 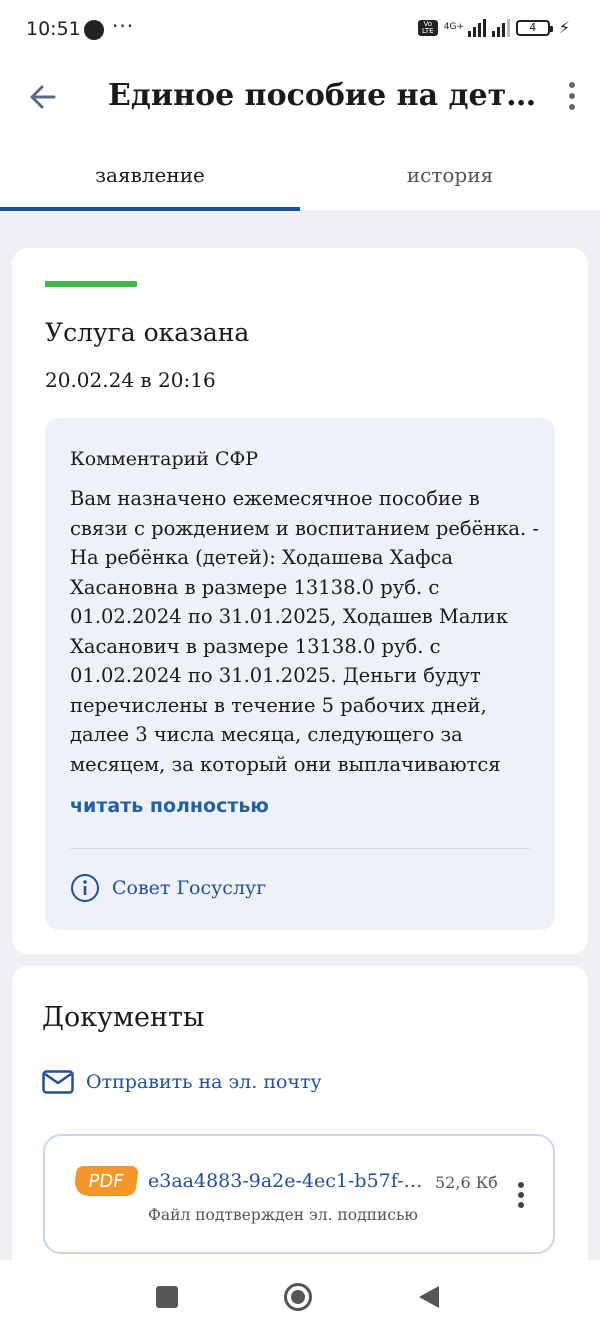 What do you see at coordinates (43, 97) in the screenshot?
I see `back-arrow-icon` at bounding box center [43, 97].